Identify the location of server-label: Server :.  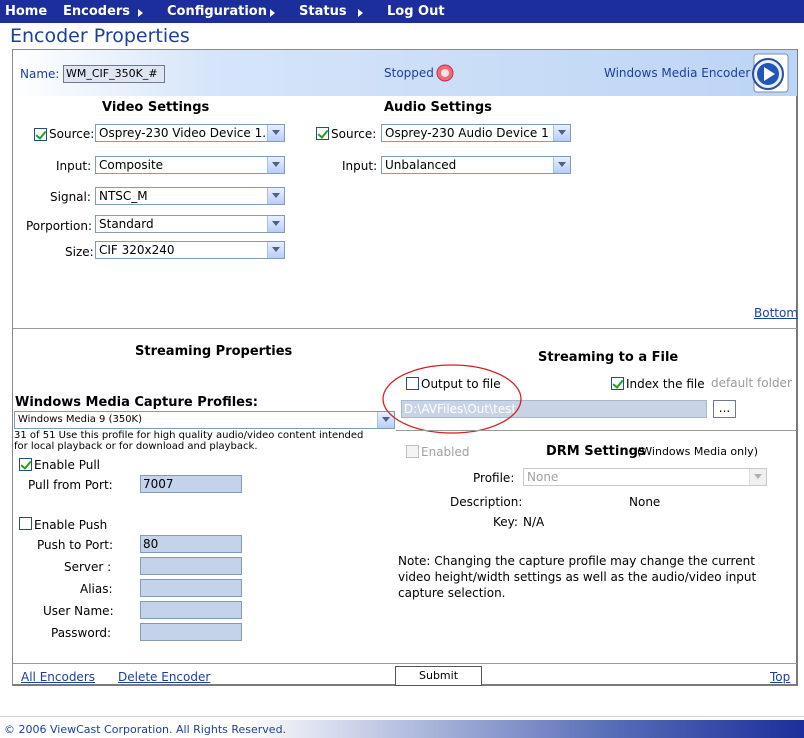
(88, 567).